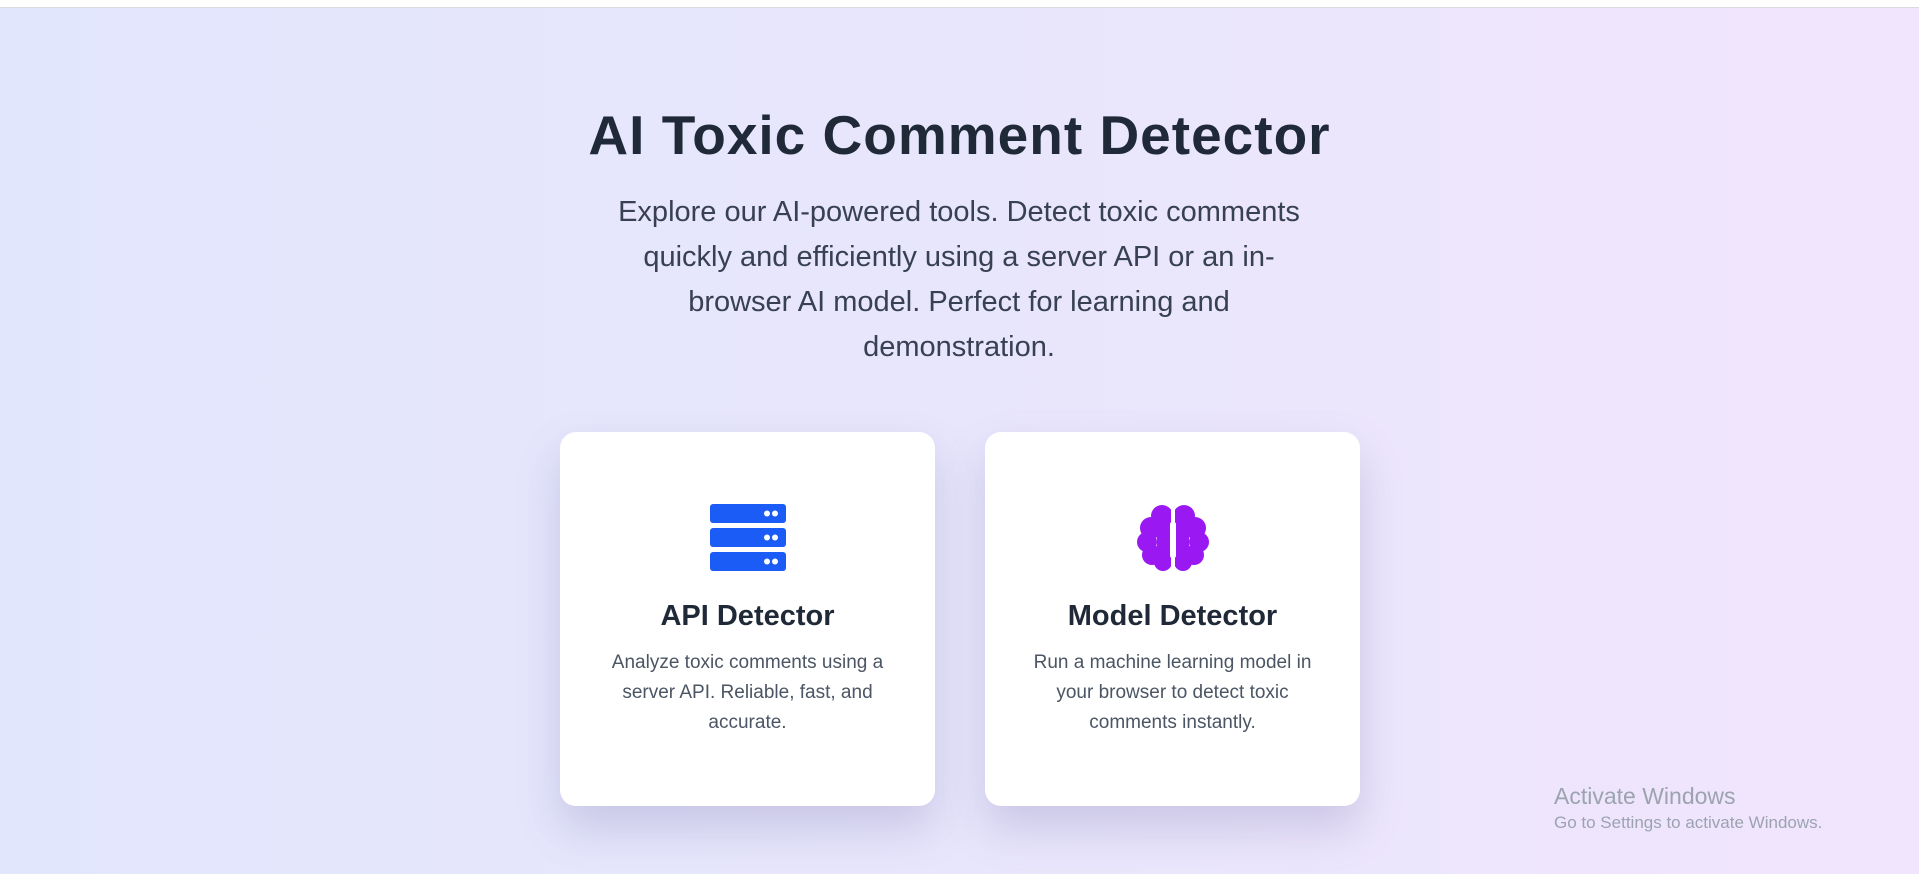 Image resolution: width=1919 pixels, height=874 pixels. Describe the element at coordinates (747, 540) in the screenshot. I see `server-icon` at that location.